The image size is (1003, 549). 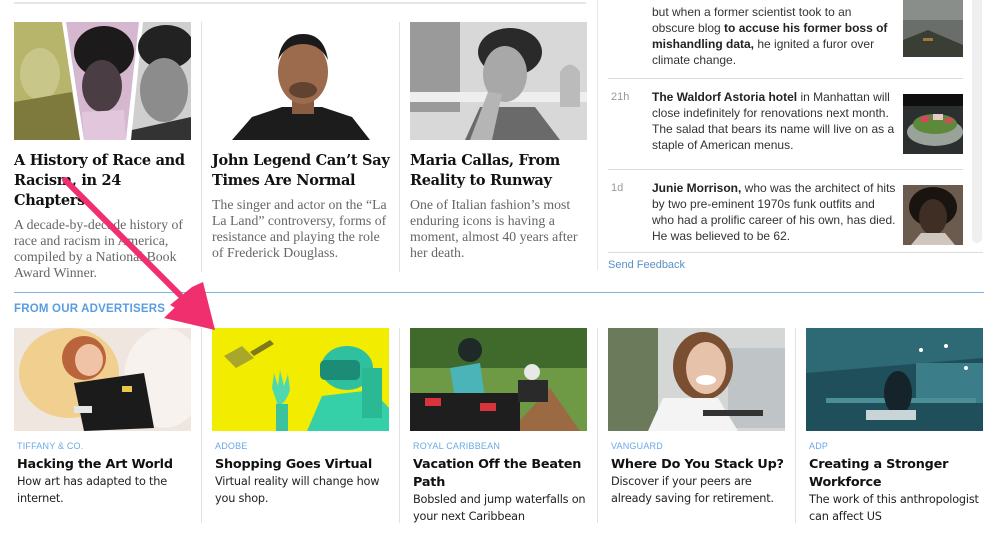 I want to click on arrow-head-fill, so click(x=192, y=306).